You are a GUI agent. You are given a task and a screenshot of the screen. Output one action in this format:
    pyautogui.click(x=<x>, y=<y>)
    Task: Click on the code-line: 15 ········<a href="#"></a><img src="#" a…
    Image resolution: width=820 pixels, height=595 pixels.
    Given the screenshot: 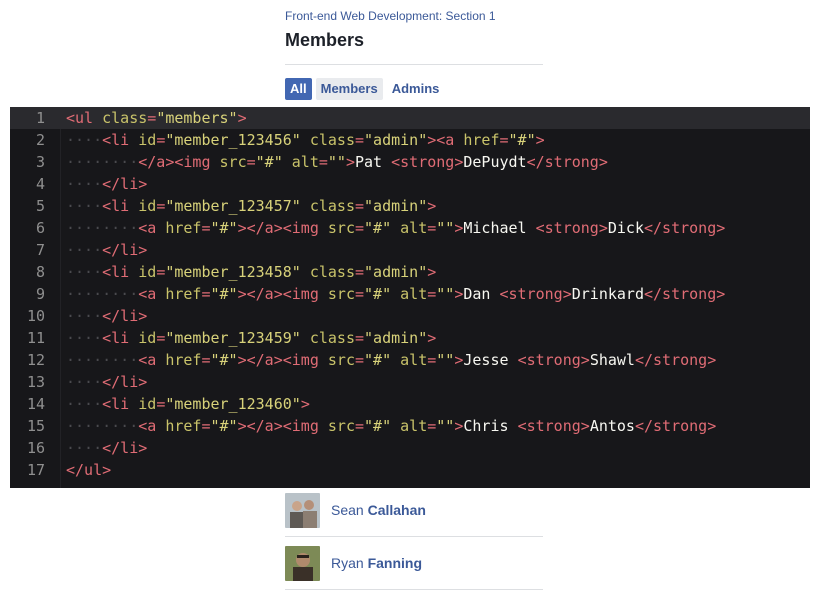 What is the action you would take?
    pyautogui.click(x=410, y=426)
    